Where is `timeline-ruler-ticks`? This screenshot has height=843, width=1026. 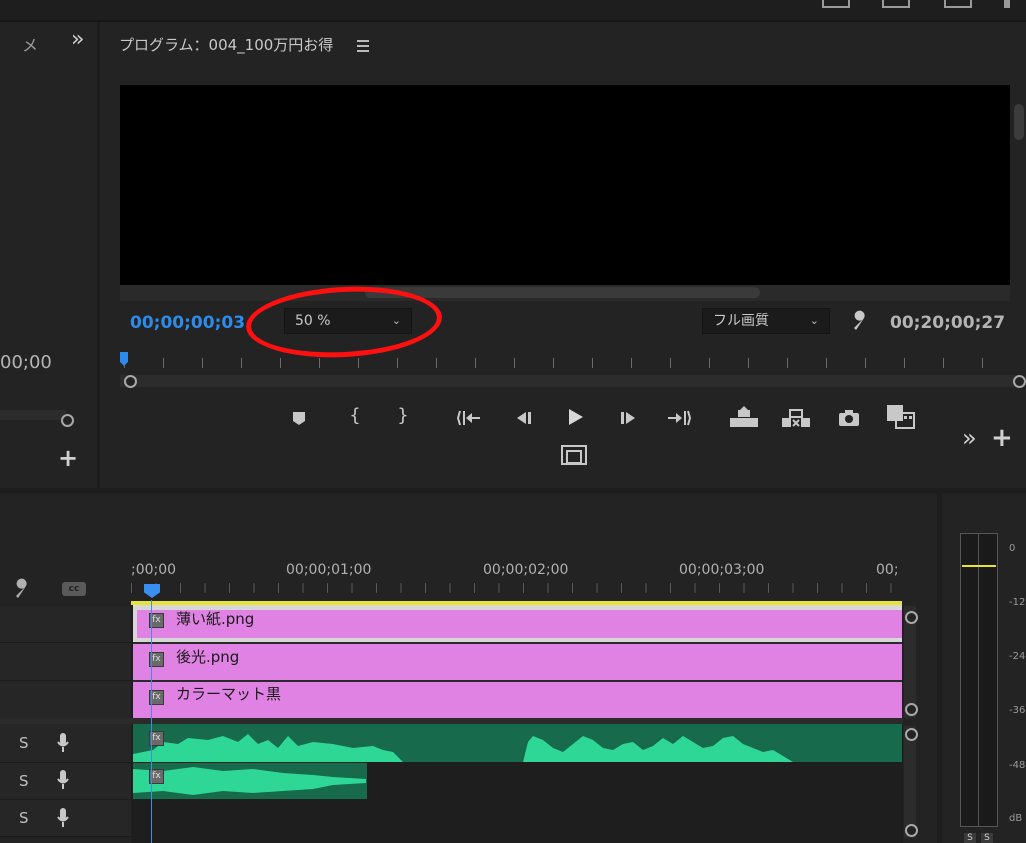
timeline-ruler-ticks is located at coordinates (517, 588).